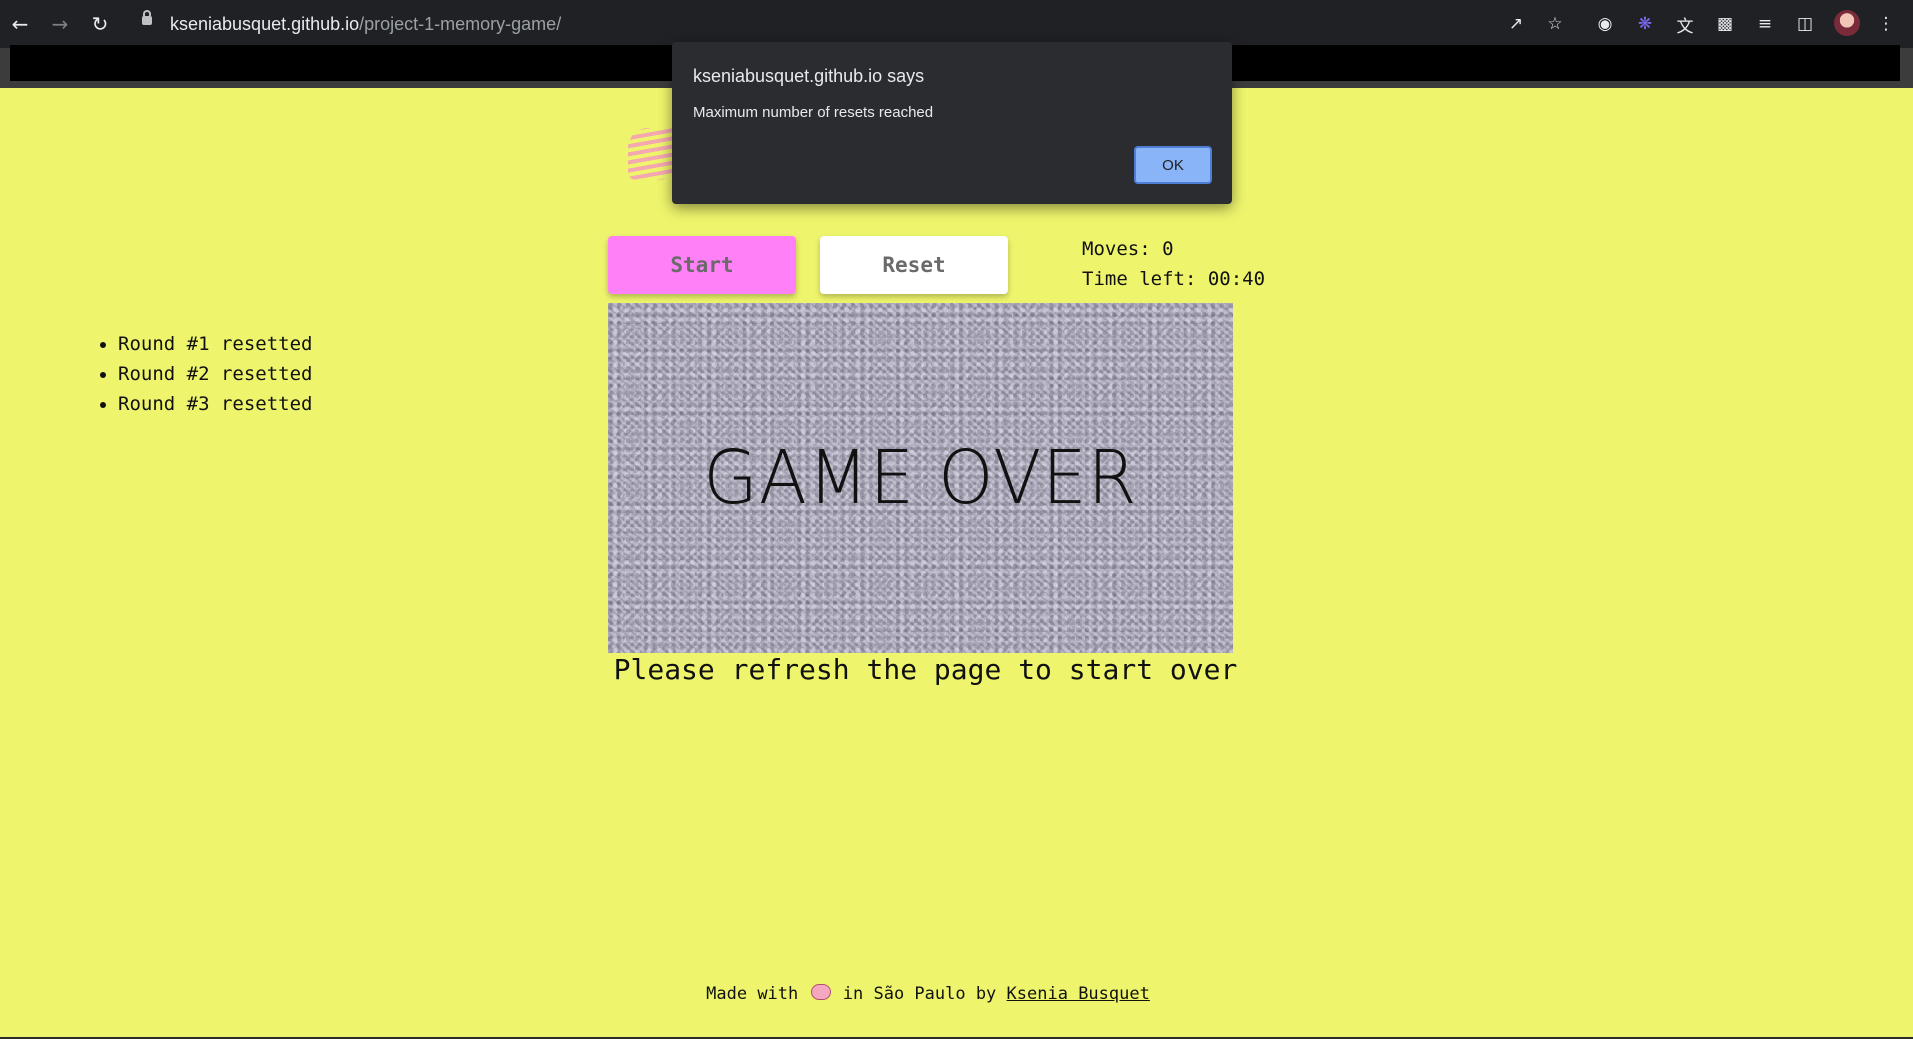 The width and height of the screenshot is (1913, 1039). What do you see at coordinates (1805, 24) in the screenshot?
I see `side-panel-icon: ◫` at bounding box center [1805, 24].